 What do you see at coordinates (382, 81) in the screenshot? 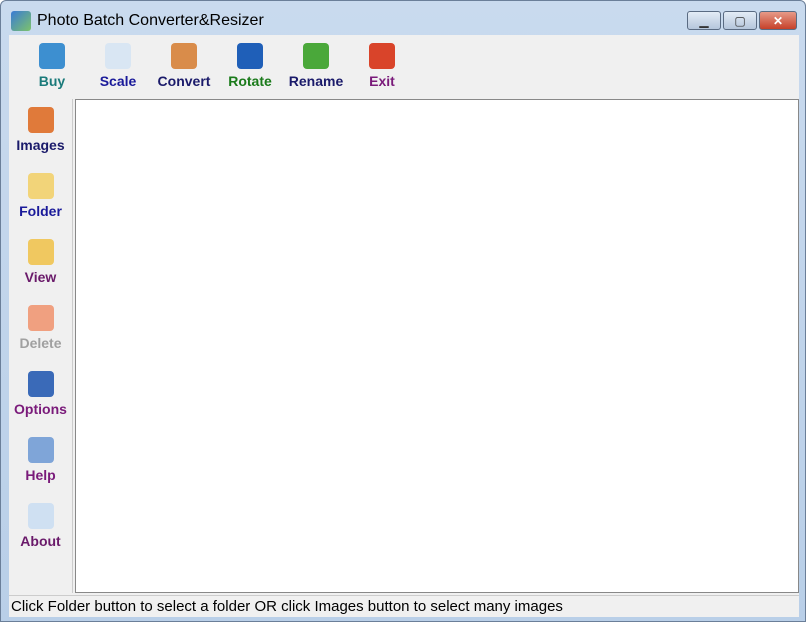
I see `button-label: Exit` at bounding box center [382, 81].